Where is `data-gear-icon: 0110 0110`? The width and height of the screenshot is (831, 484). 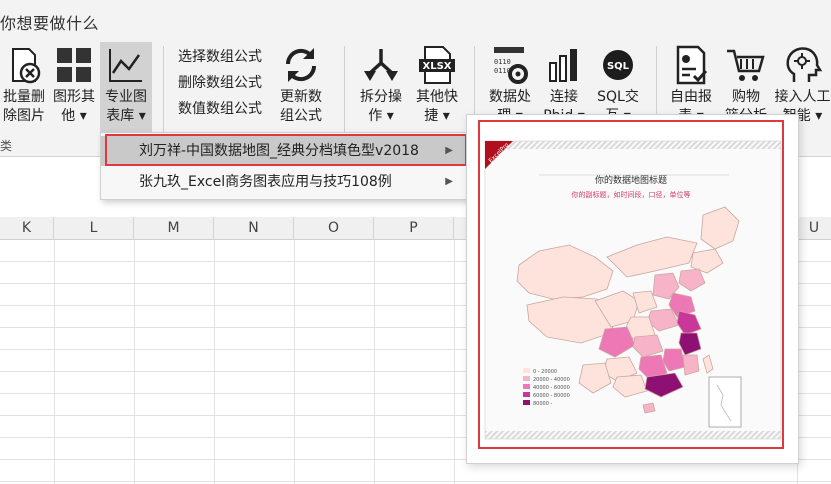 data-gear-icon: 0110 0110 is located at coordinates (511, 65).